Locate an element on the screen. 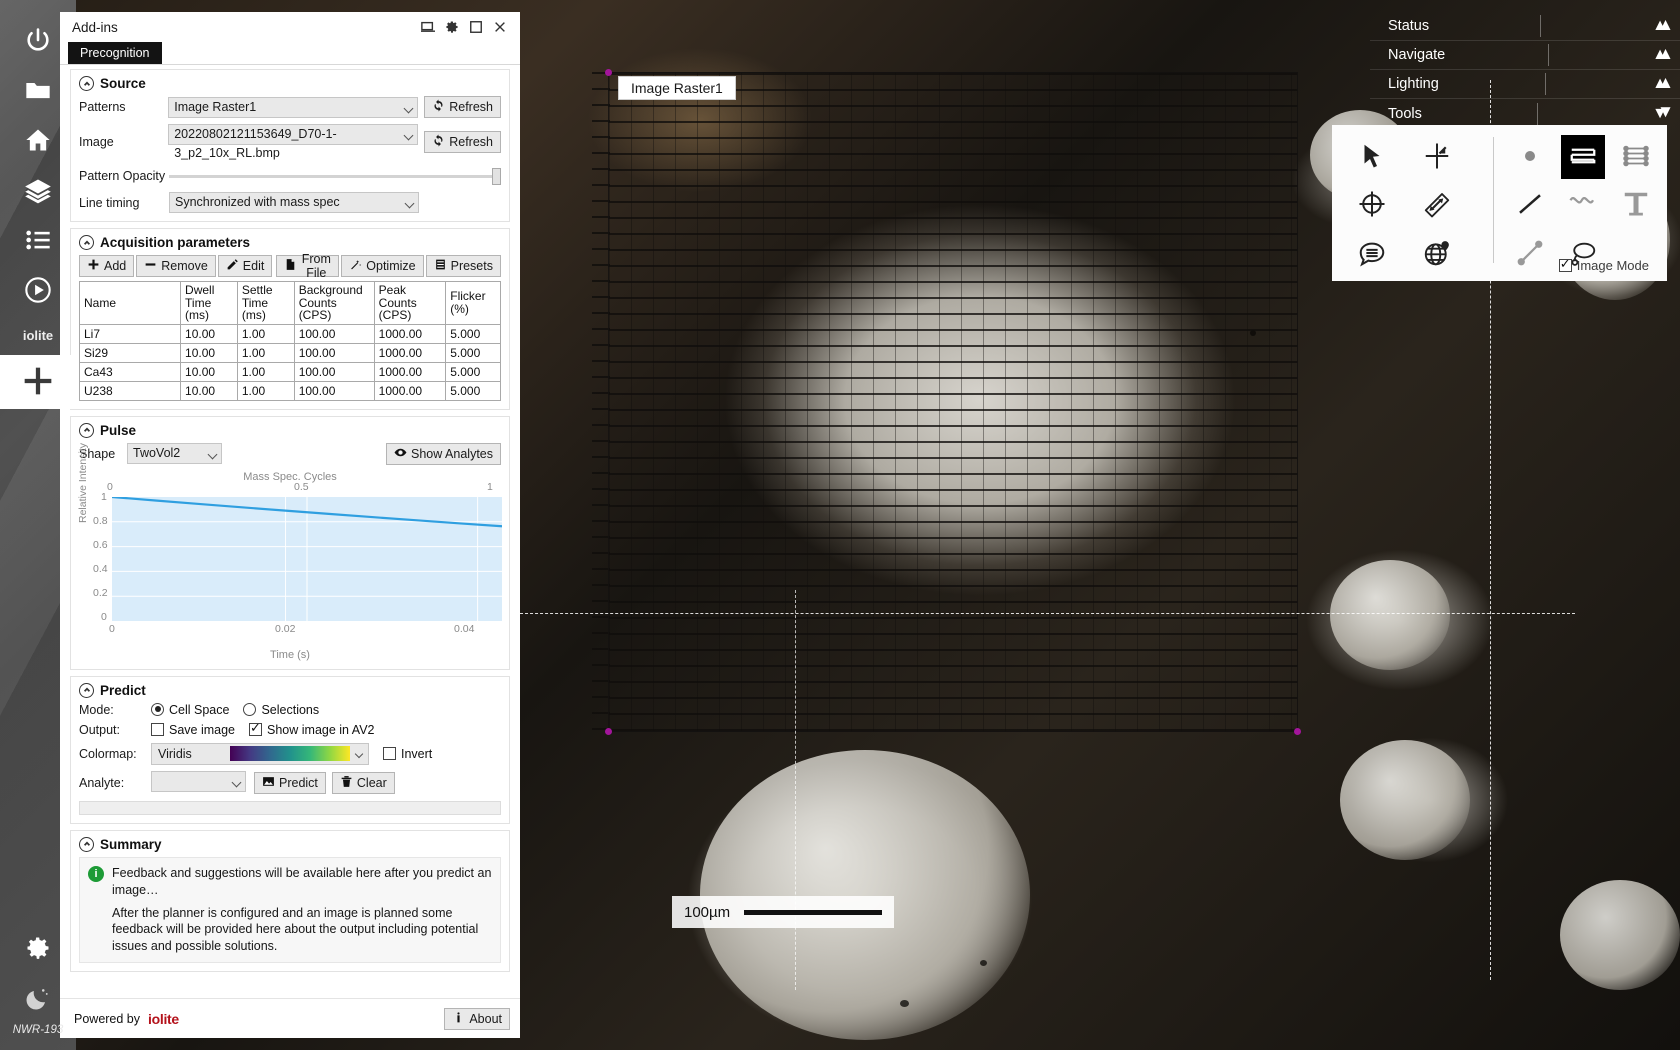 This screenshot has height=1050, width=1680. slider-knob is located at coordinates (496, 176).